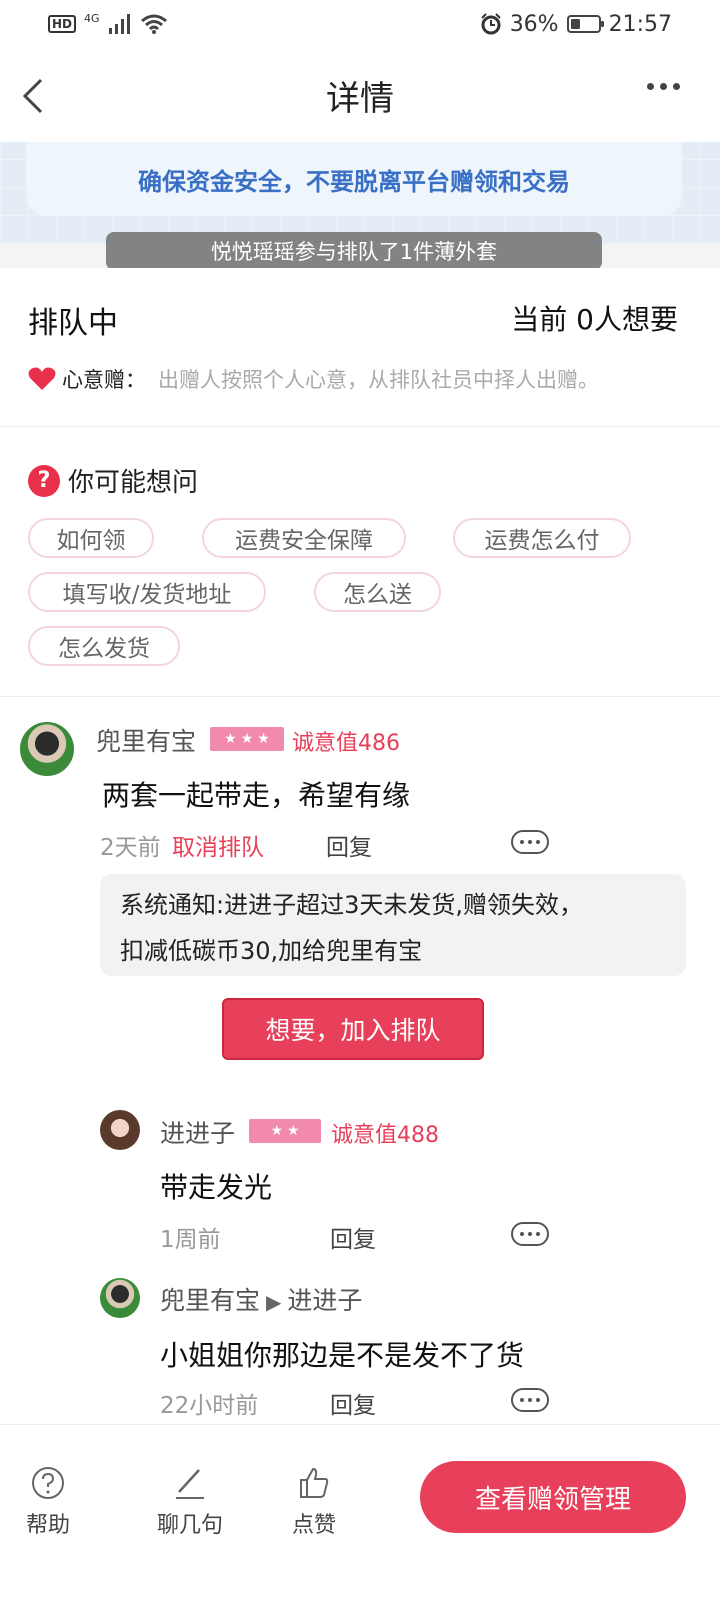 The height and width of the screenshot is (1600, 720). Describe the element at coordinates (48, 1502) in the screenshot. I see `help-tab: 帮助` at that location.